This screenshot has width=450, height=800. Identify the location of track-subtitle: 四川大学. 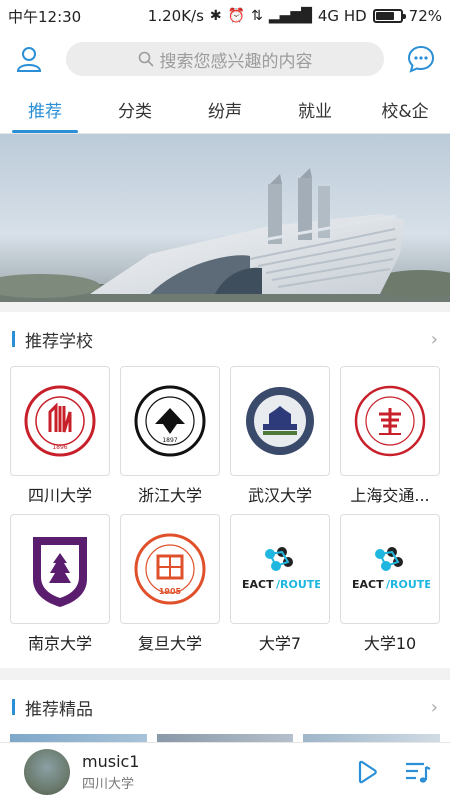
(108, 784).